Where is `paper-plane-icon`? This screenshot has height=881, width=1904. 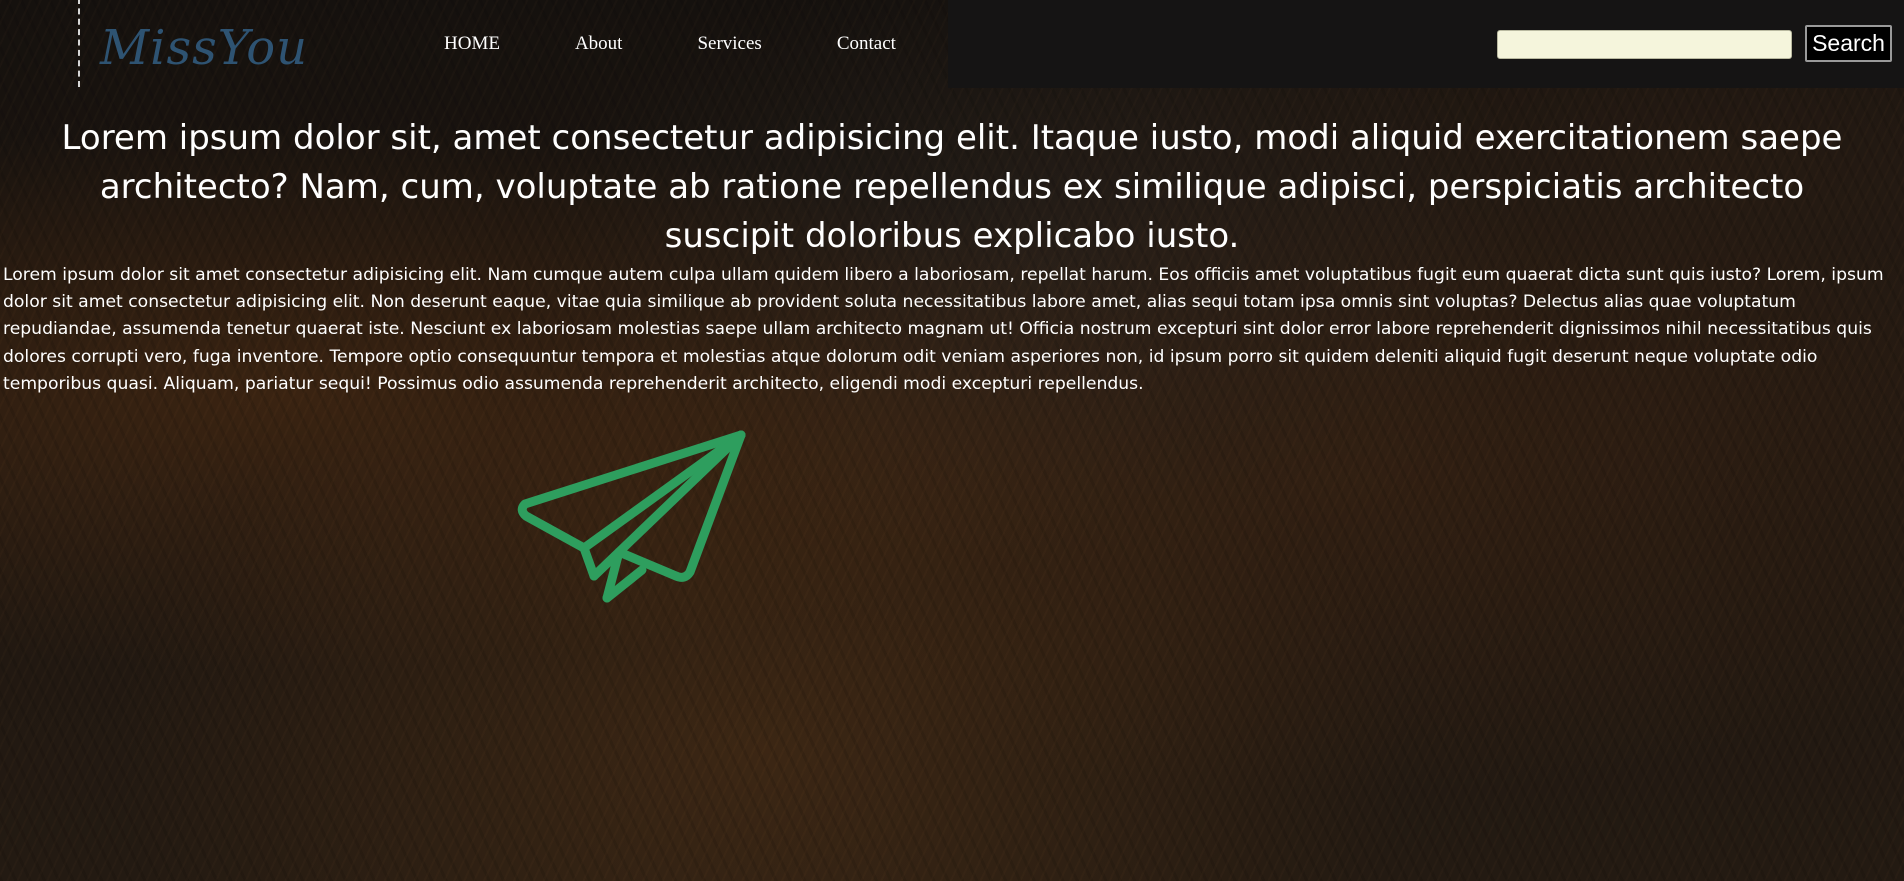 paper-plane-icon is located at coordinates (631, 516).